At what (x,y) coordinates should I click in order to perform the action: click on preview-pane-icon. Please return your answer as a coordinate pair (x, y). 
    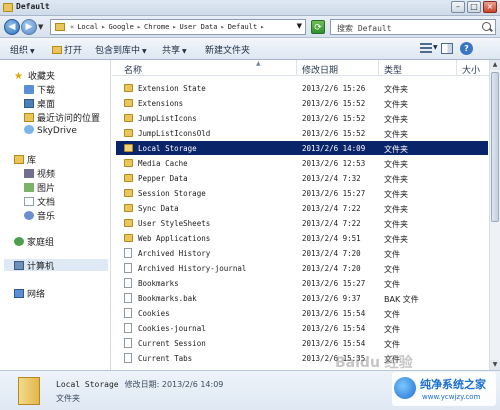
    Looking at the image, I should click on (447, 48).